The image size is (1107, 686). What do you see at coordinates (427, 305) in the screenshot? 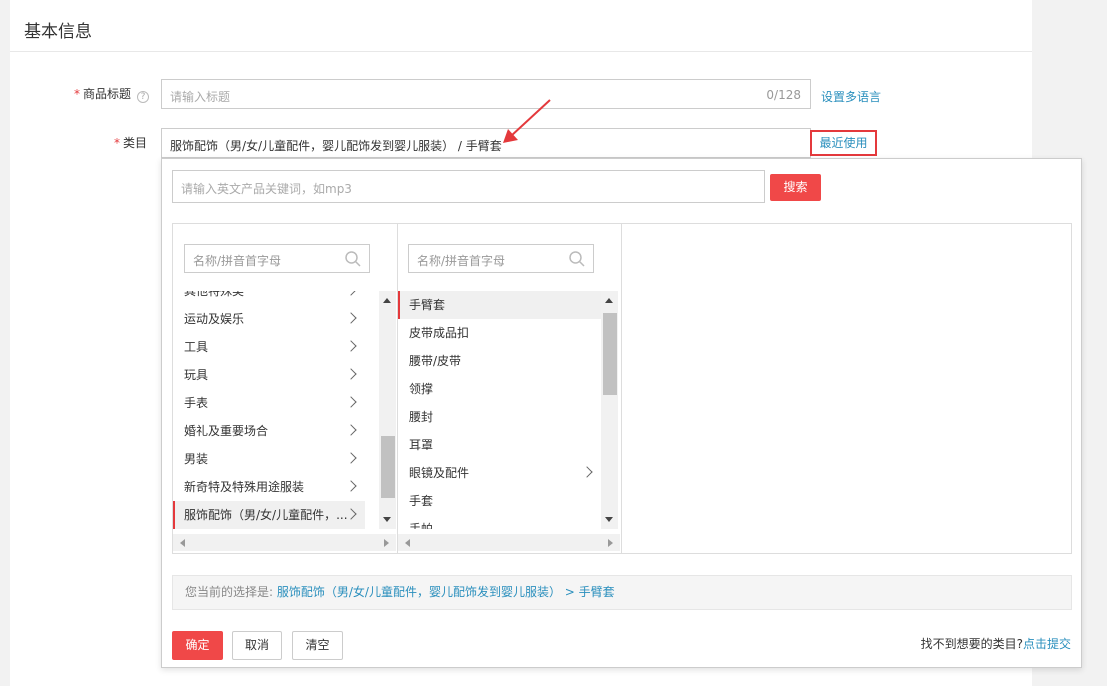
I see `category-item-label: 手臂套` at bounding box center [427, 305].